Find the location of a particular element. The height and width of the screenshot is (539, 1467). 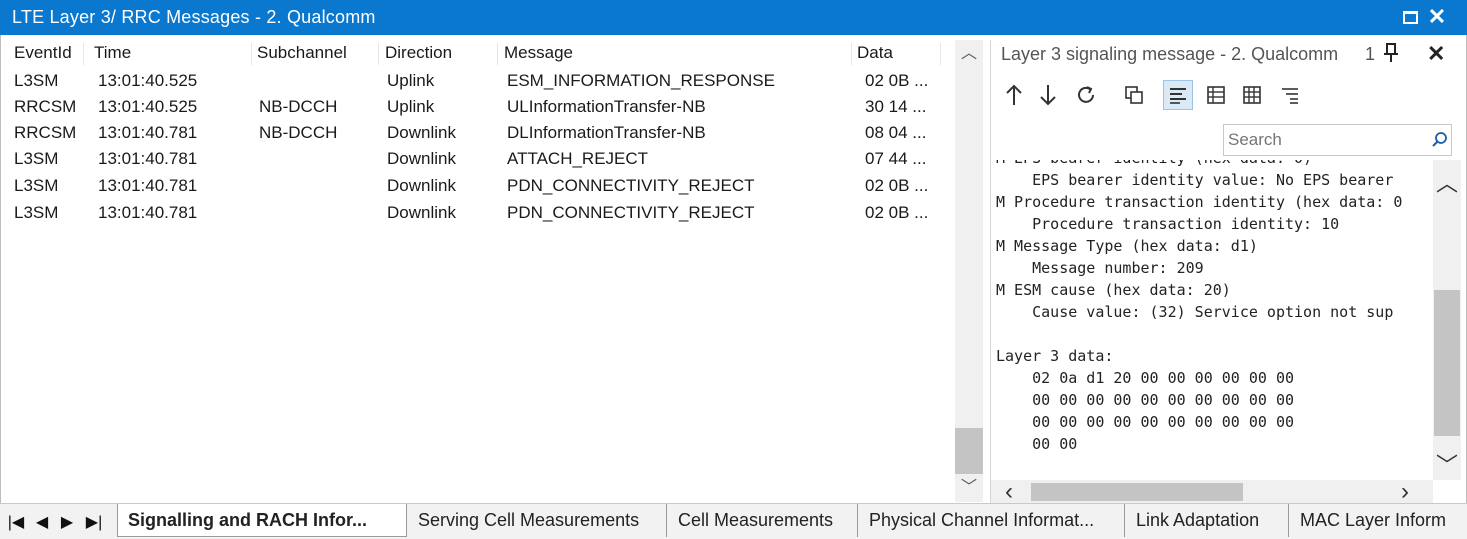

detail-vertical-scrollbar: ︿ ﹀ is located at coordinates (1447, 320).